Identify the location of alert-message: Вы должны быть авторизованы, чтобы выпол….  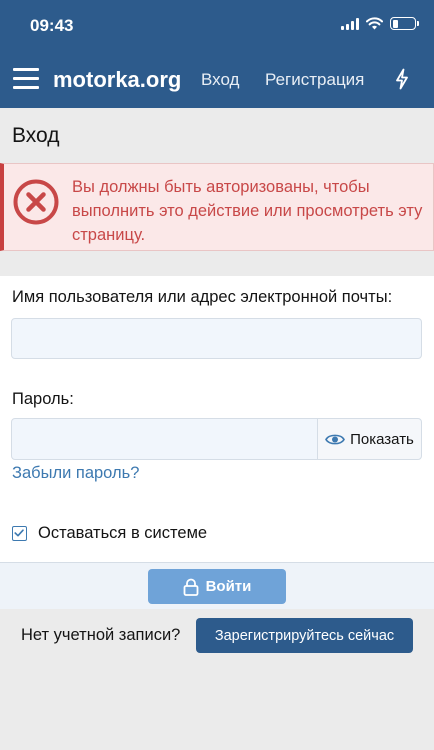
(247, 211).